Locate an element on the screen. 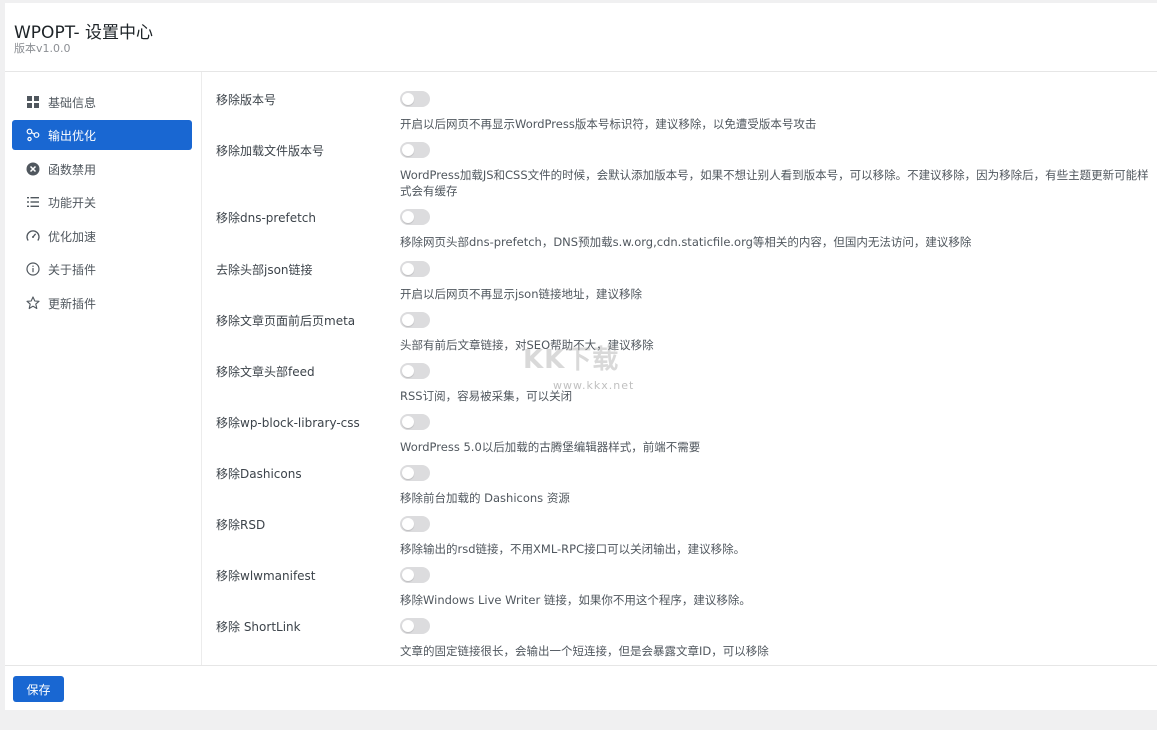  option-description: 移除前台加载的 Dashicons 资源 is located at coordinates (485, 498).